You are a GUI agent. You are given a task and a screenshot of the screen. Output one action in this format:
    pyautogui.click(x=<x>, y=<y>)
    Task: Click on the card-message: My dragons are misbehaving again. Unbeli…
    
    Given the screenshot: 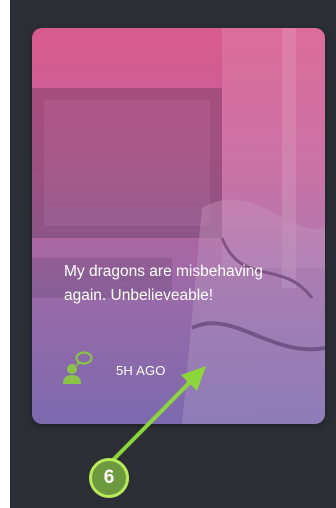 What is the action you would take?
    pyautogui.click(x=164, y=283)
    